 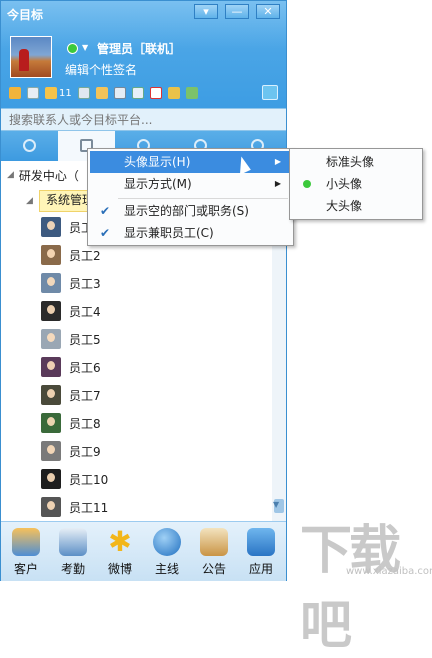 What do you see at coordinates (268, 11) in the screenshot?
I see `close-button: ✕` at bounding box center [268, 11].